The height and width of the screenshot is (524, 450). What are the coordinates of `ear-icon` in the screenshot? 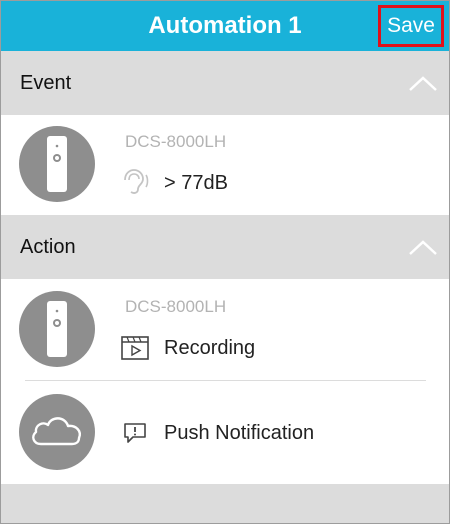 It's located at (136, 181).